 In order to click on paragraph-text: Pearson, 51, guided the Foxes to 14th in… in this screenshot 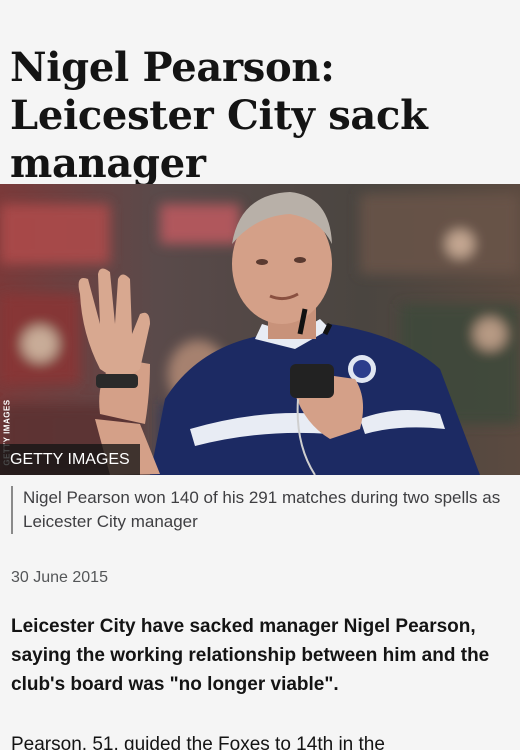, I will do `click(198, 742)`.